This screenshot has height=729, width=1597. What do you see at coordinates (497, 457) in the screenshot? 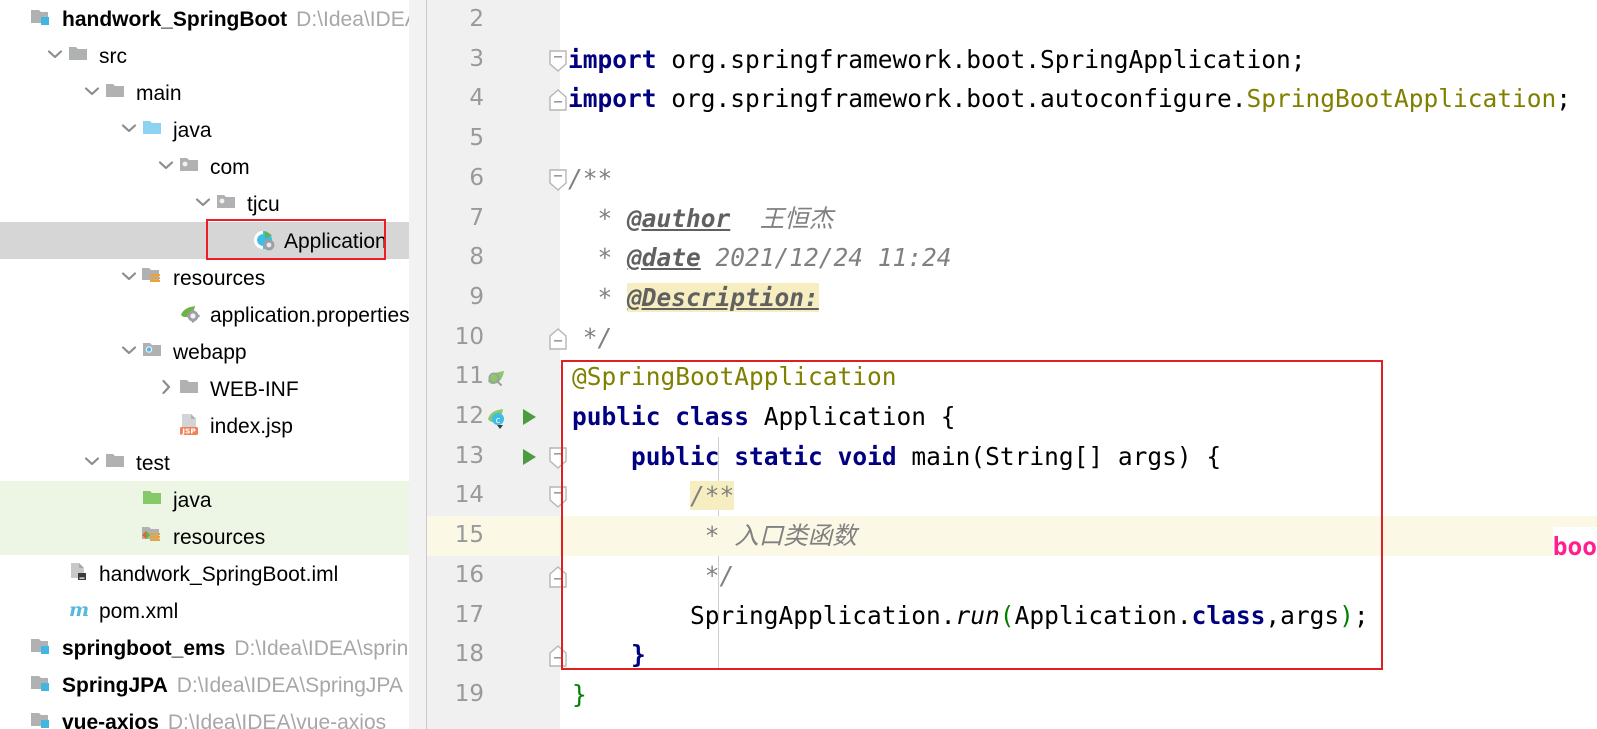
I see `gutter-line-13: 13` at bounding box center [497, 457].